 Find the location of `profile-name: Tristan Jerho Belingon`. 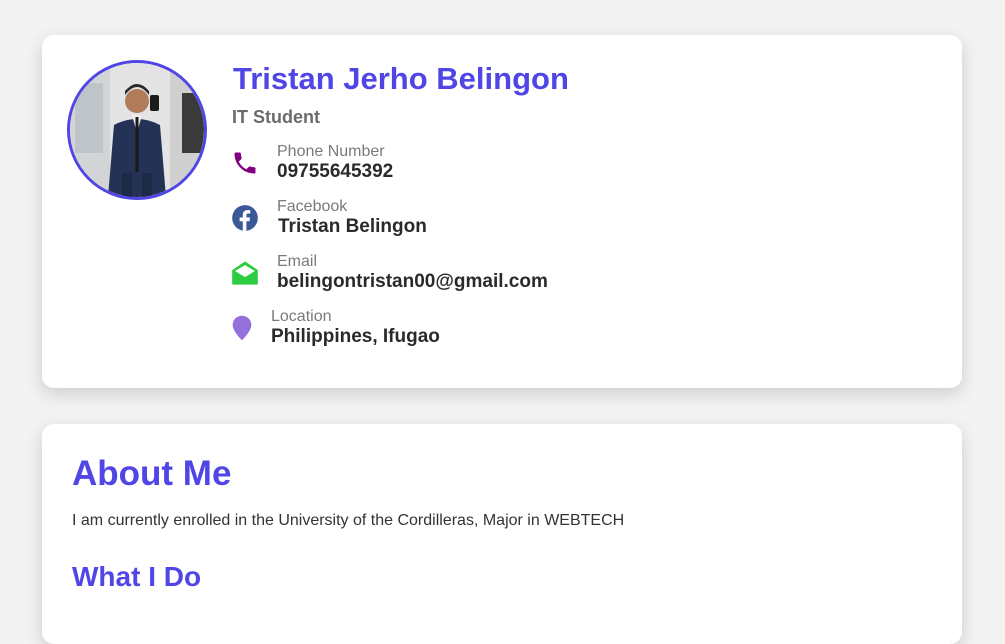

profile-name: Tristan Jerho Belingon is located at coordinates (401, 78).